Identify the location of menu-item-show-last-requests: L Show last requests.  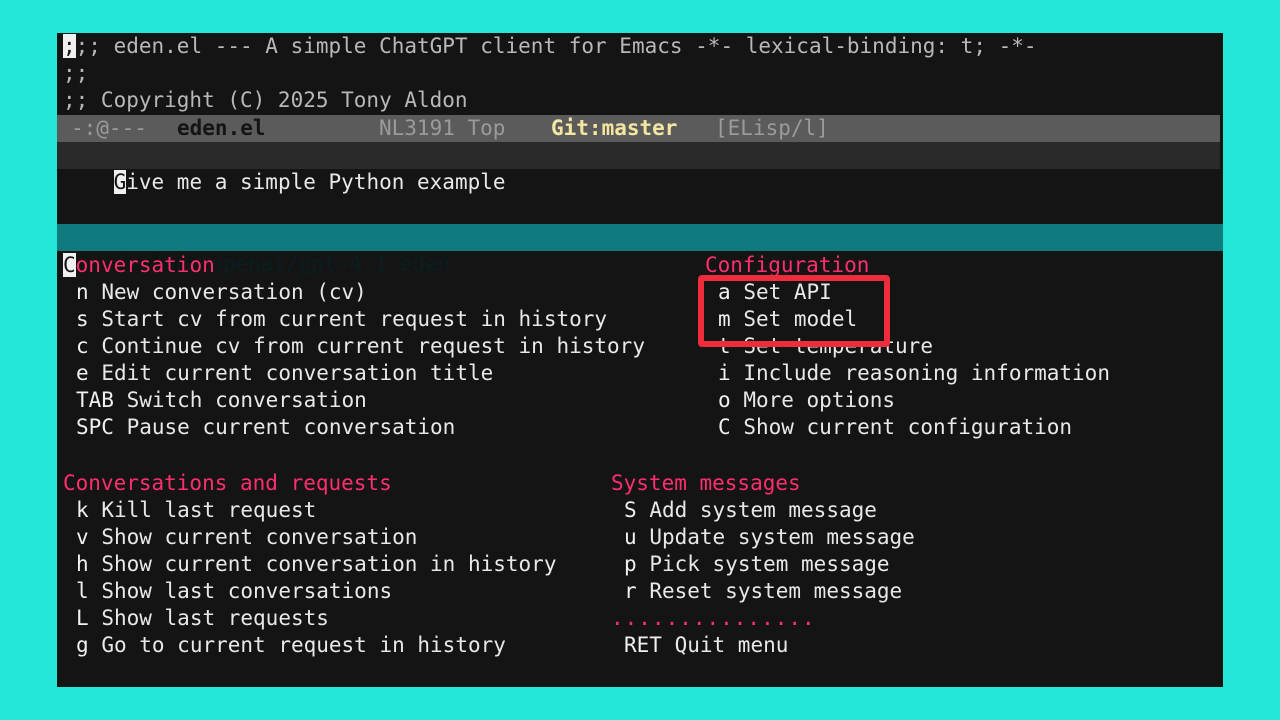
(202, 618).